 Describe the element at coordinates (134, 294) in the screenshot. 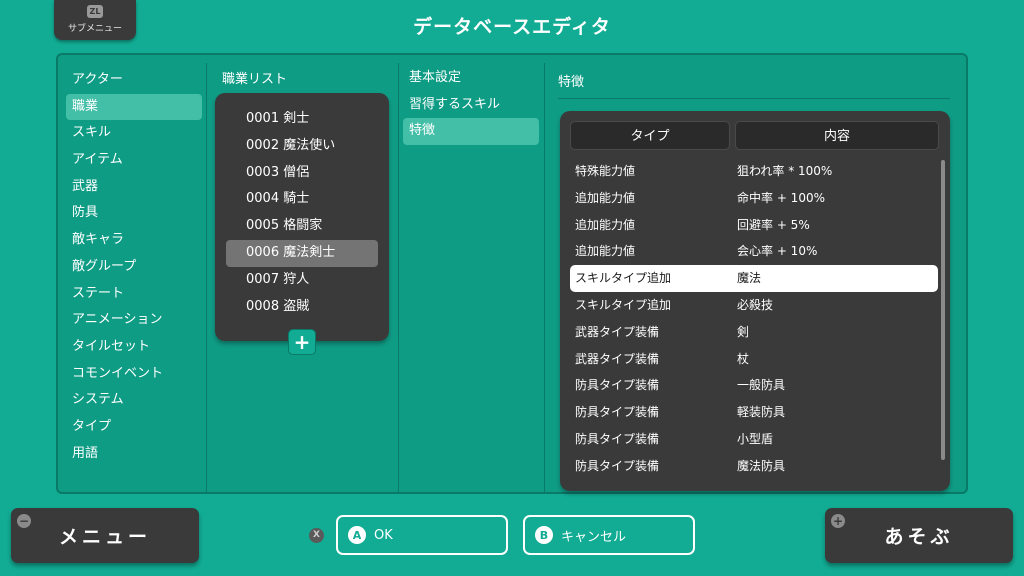

I see `category-item: ステート` at that location.